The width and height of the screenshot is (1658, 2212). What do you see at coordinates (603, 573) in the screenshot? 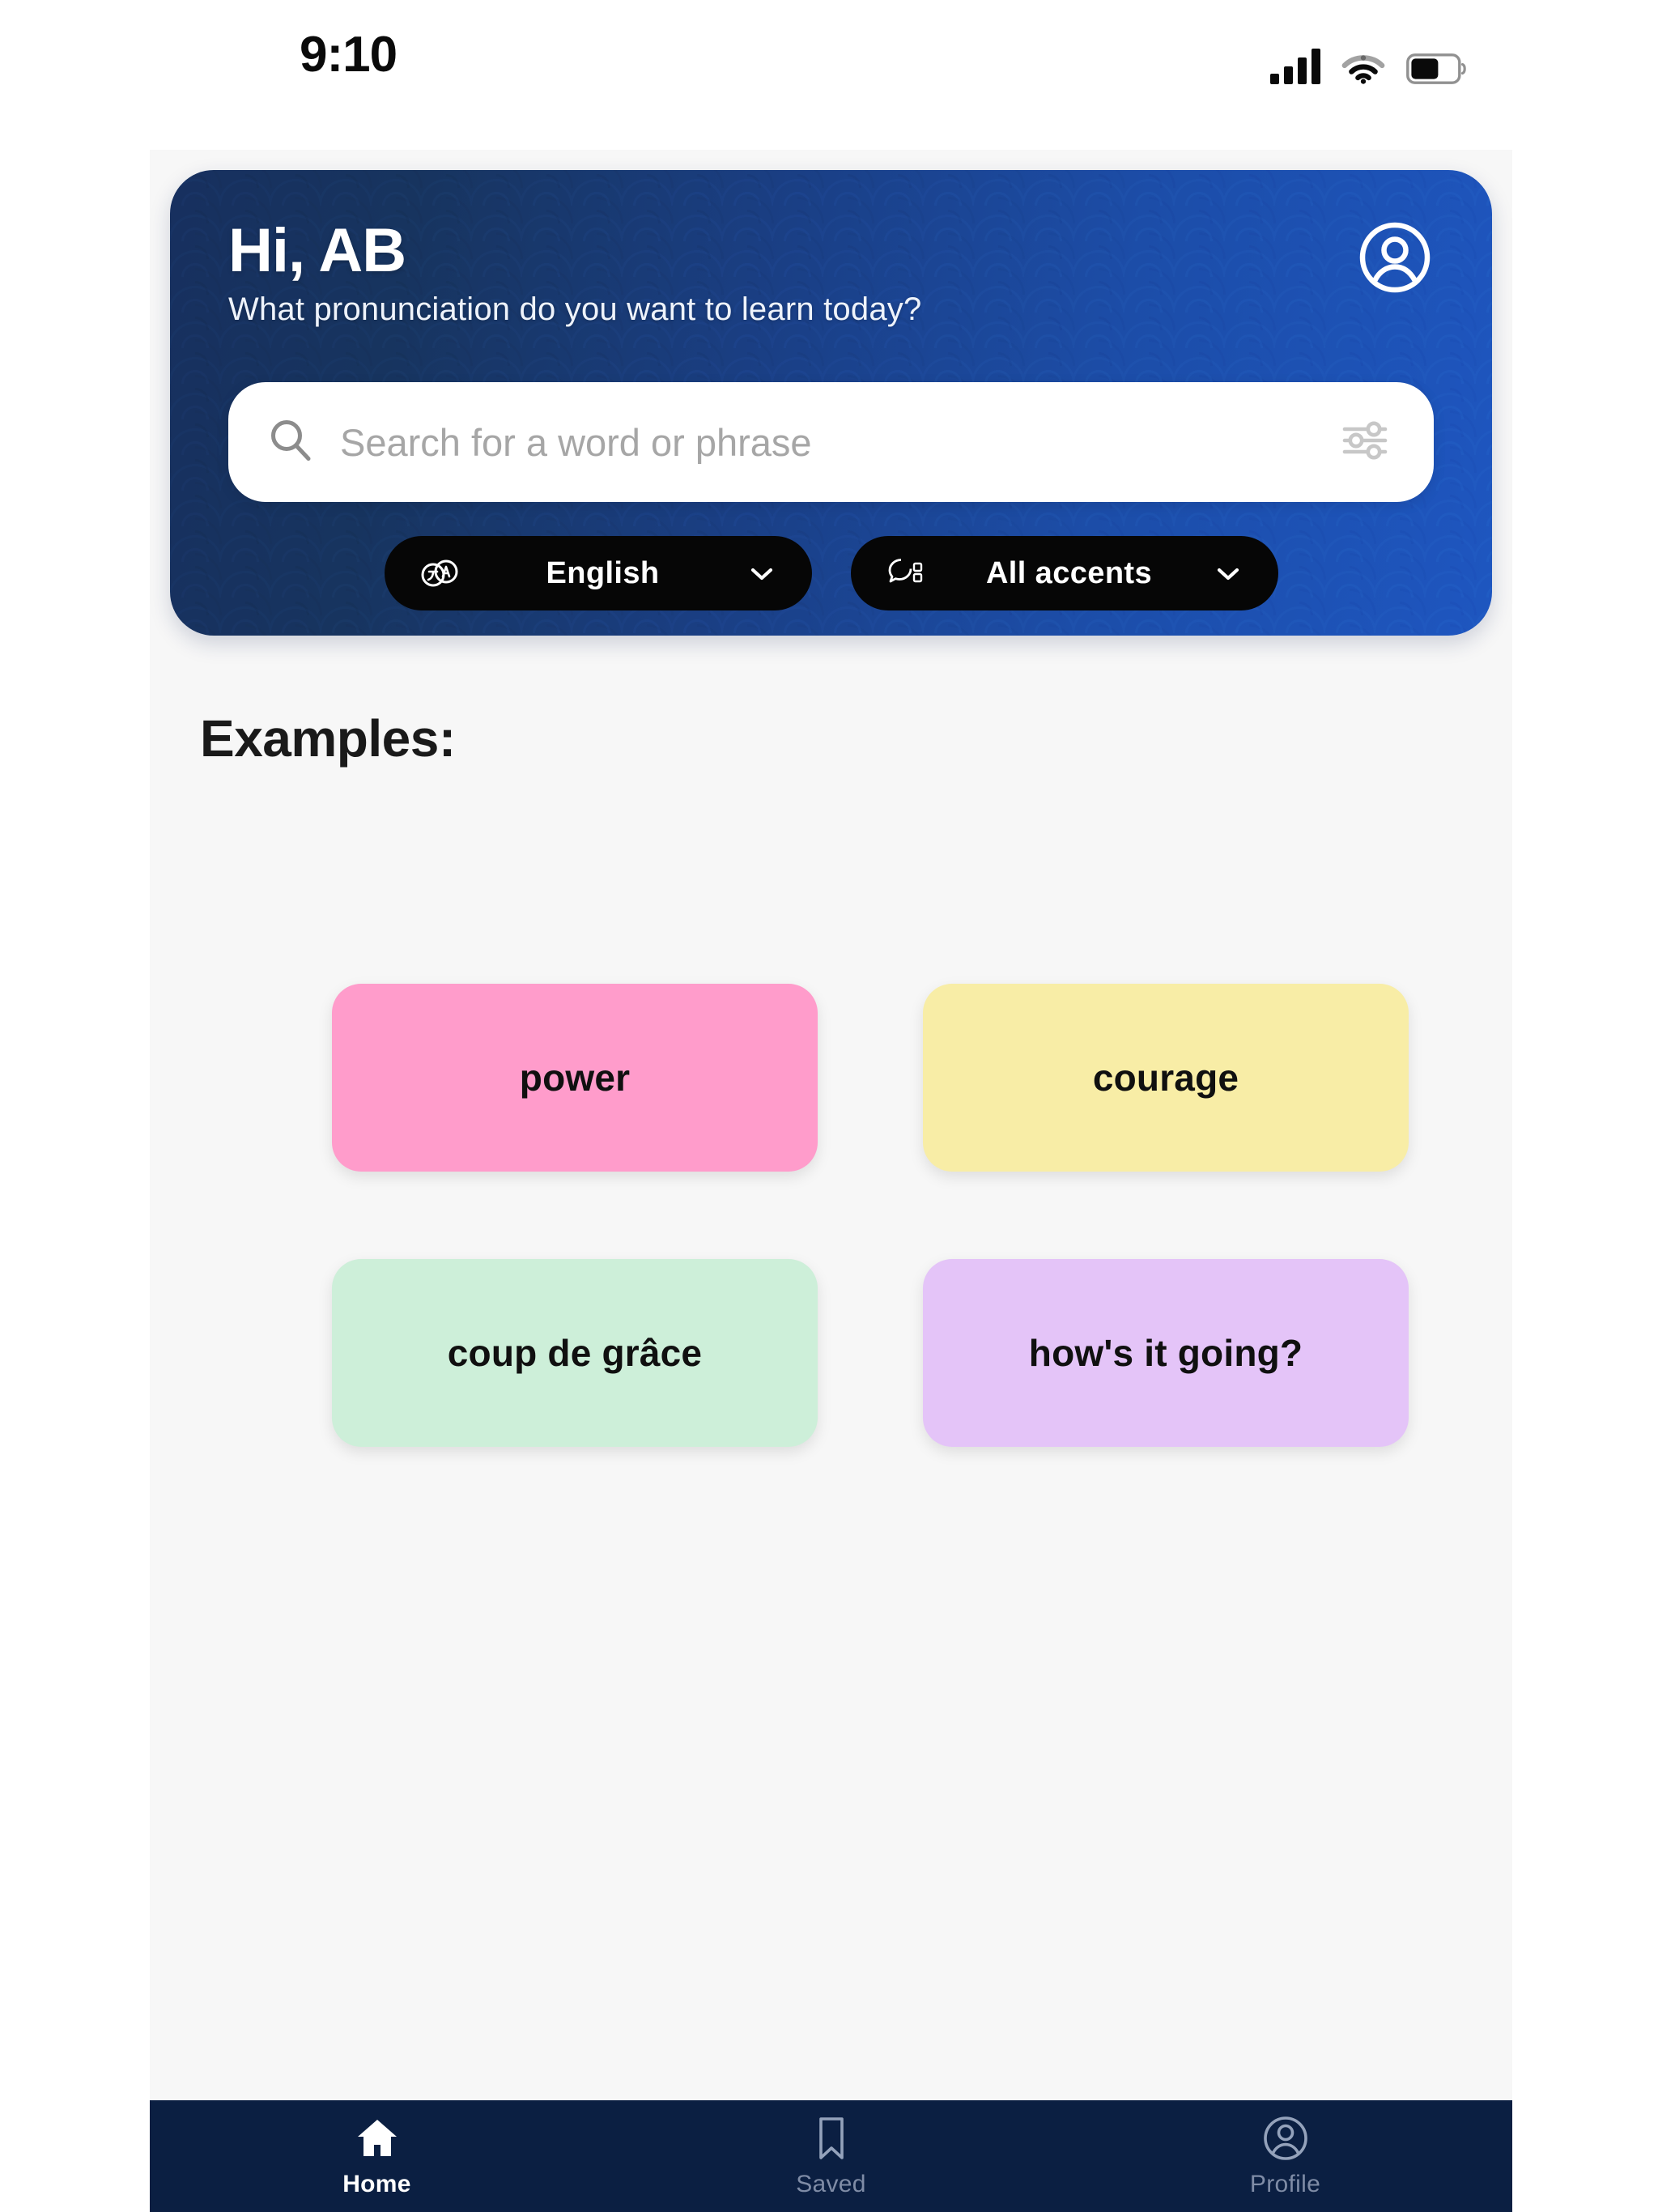
I see `language-selector-label: English` at bounding box center [603, 573].